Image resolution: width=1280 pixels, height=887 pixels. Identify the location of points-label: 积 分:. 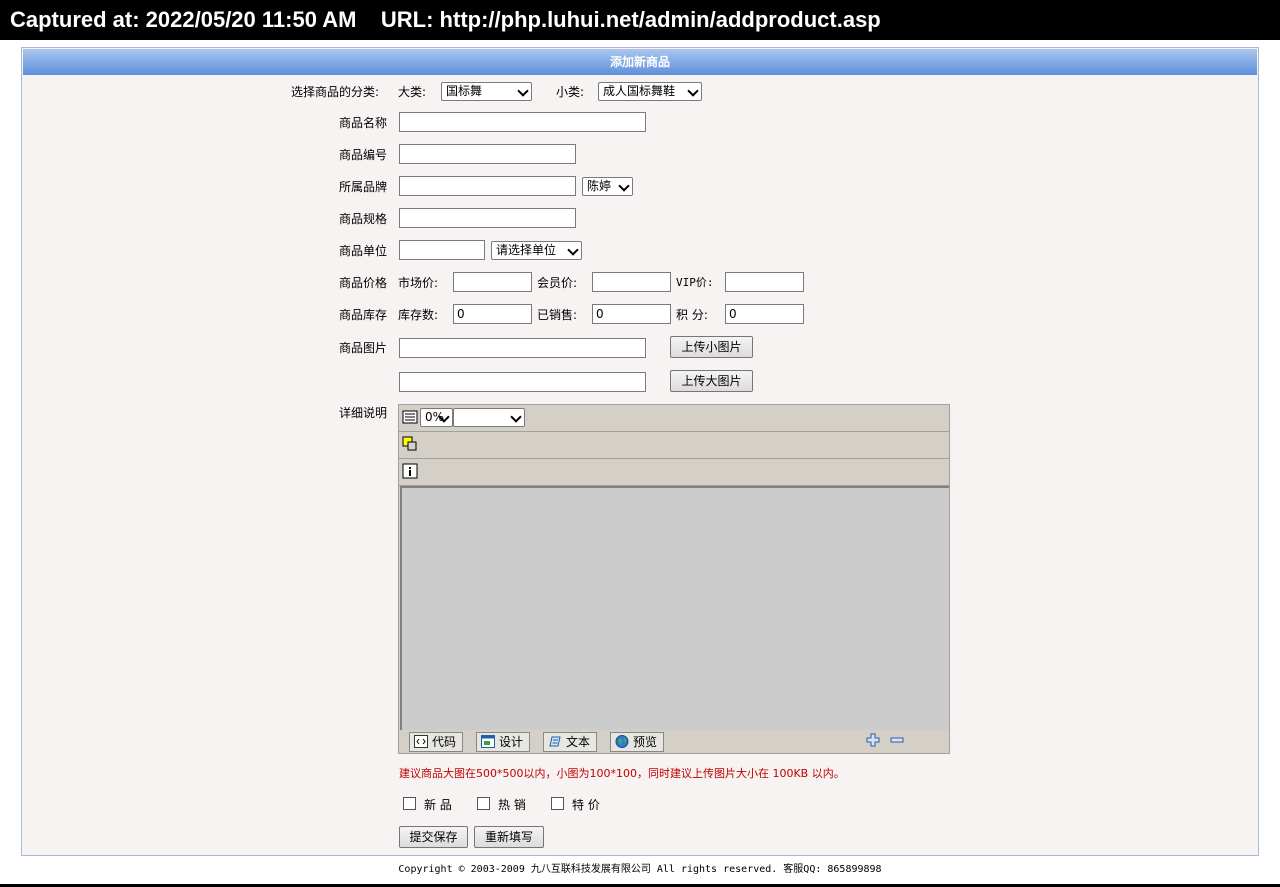
(692, 315).